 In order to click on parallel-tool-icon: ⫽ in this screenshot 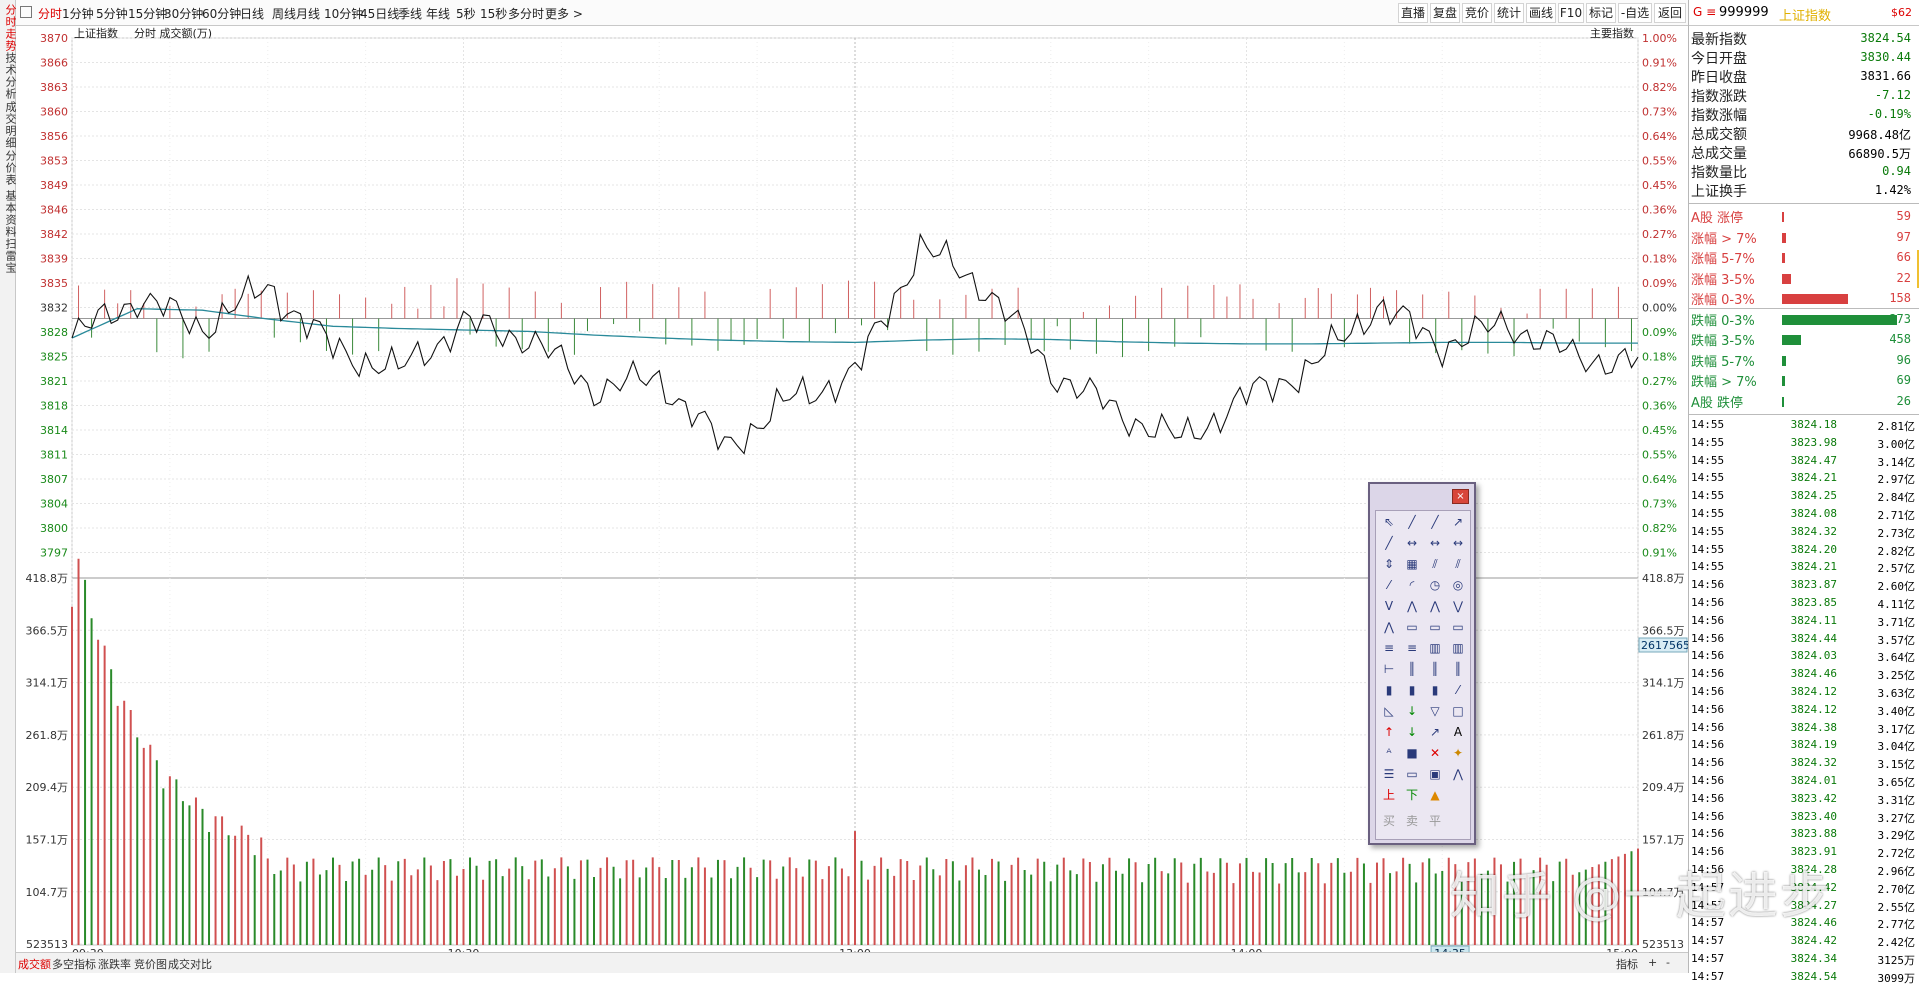, I will do `click(1435, 564)`.